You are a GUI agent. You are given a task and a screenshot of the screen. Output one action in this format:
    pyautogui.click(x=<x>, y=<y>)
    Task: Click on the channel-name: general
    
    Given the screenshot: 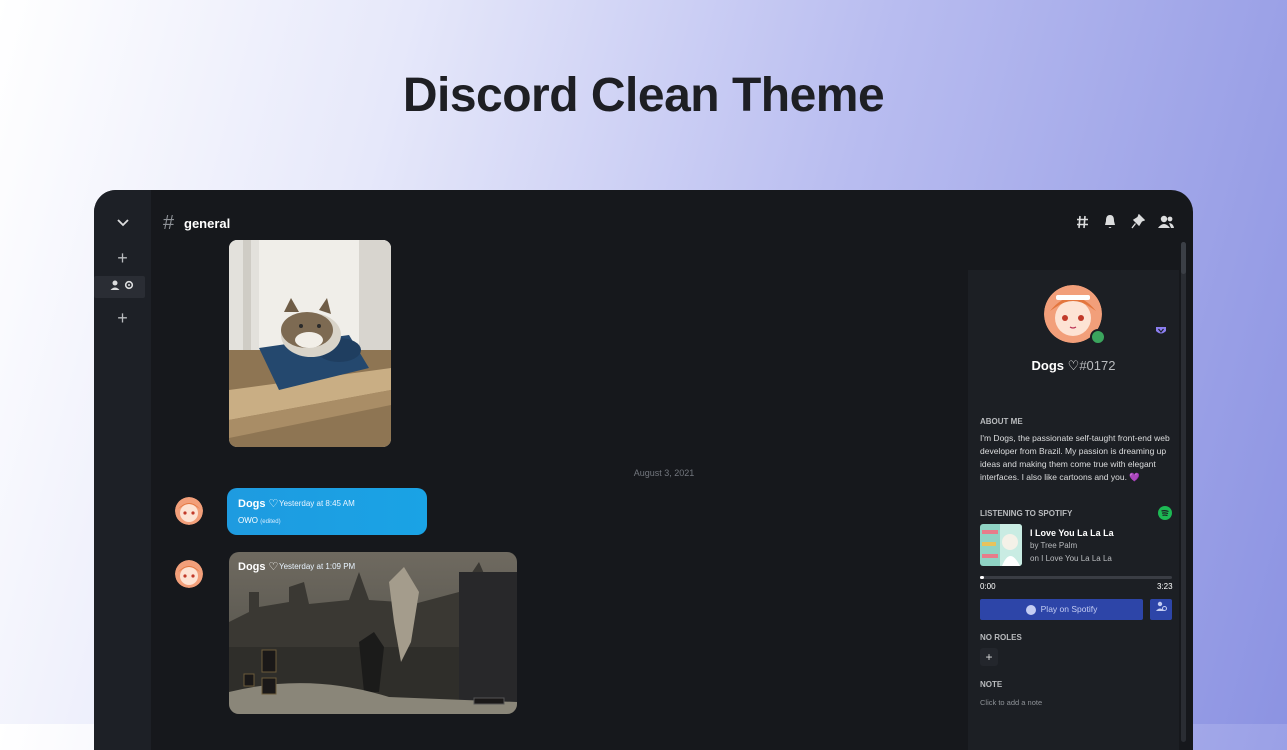 What is the action you would take?
    pyautogui.click(x=207, y=223)
    